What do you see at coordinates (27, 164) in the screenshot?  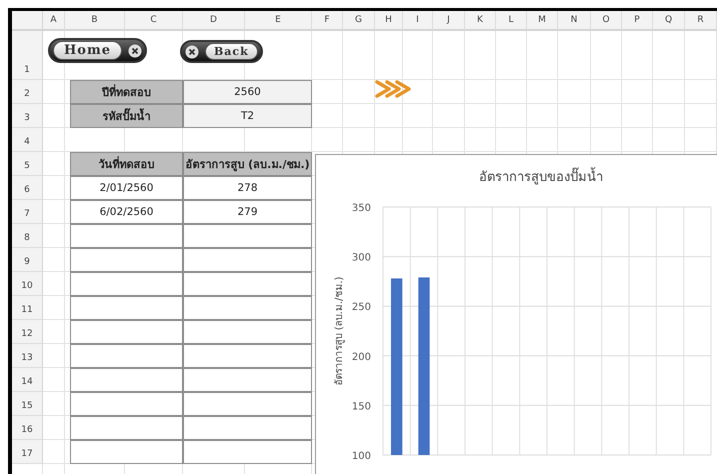 I see `row-header: 5` at bounding box center [27, 164].